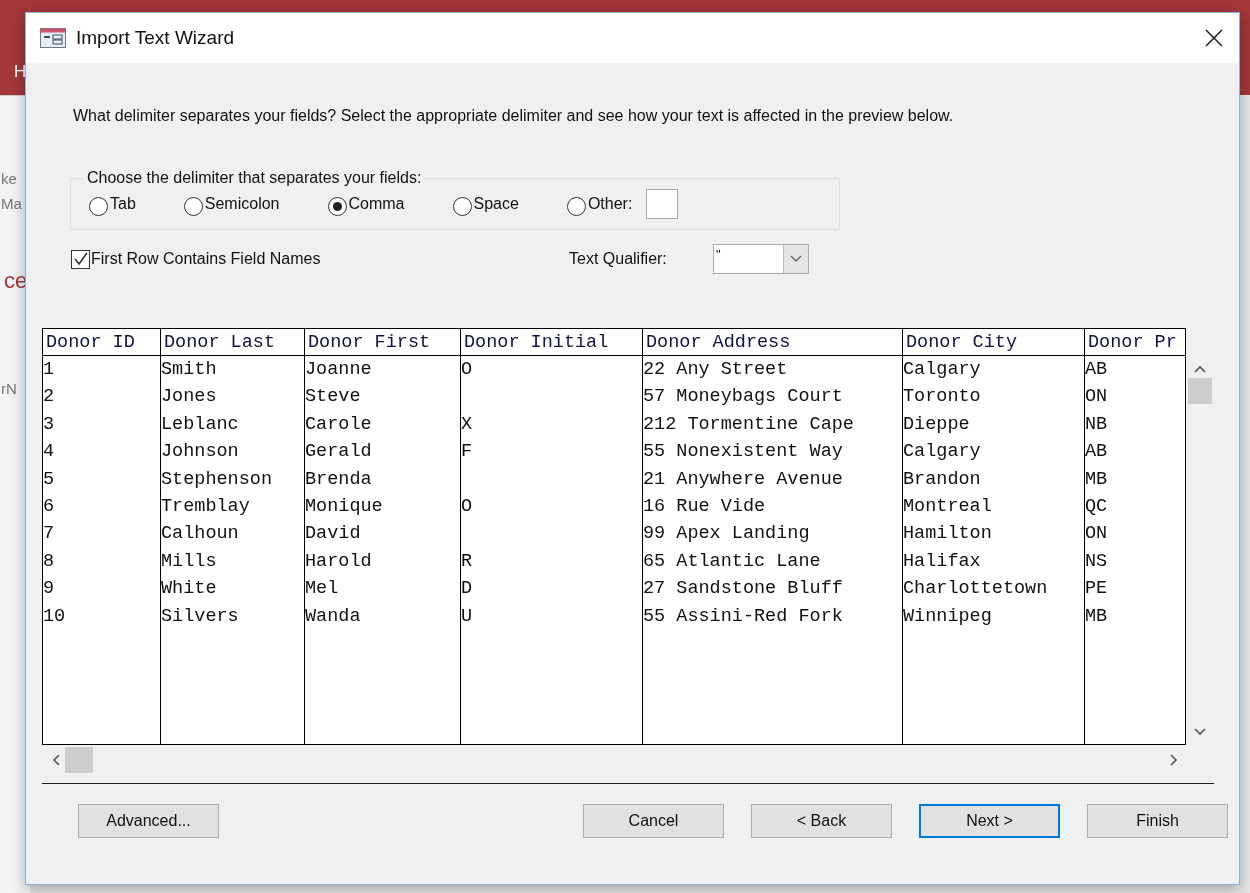  Describe the element at coordinates (231, 204) in the screenshot. I see `radio-option: Semicolon` at that location.